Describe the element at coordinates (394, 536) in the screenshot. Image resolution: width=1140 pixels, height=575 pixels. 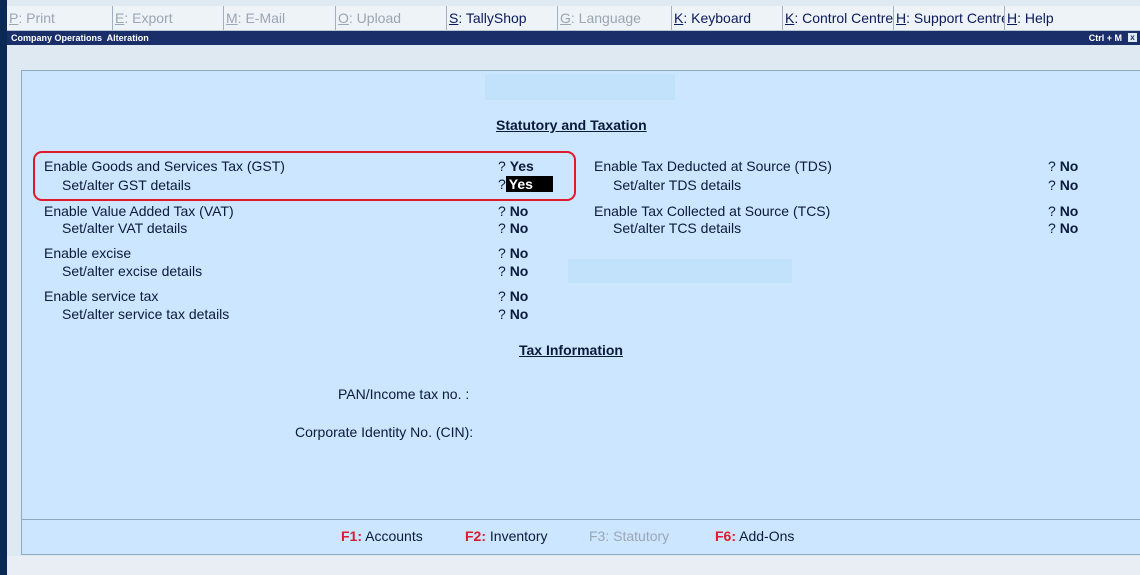
I see `f1-label: Accounts` at that location.